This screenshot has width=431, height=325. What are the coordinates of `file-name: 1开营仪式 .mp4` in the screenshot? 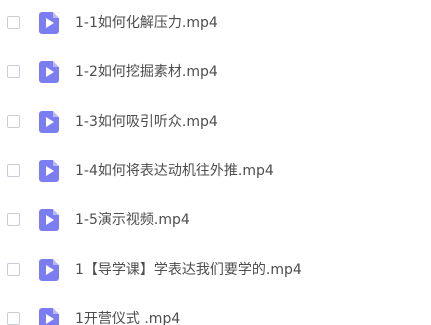 It's located at (127, 317).